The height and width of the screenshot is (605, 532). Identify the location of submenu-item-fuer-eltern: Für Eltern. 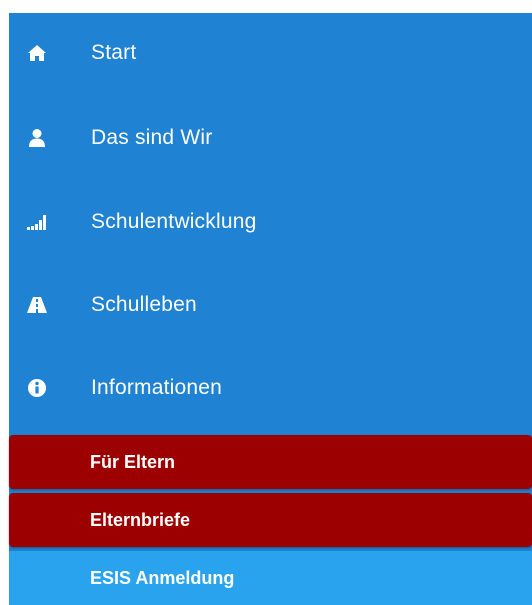
(270, 462).